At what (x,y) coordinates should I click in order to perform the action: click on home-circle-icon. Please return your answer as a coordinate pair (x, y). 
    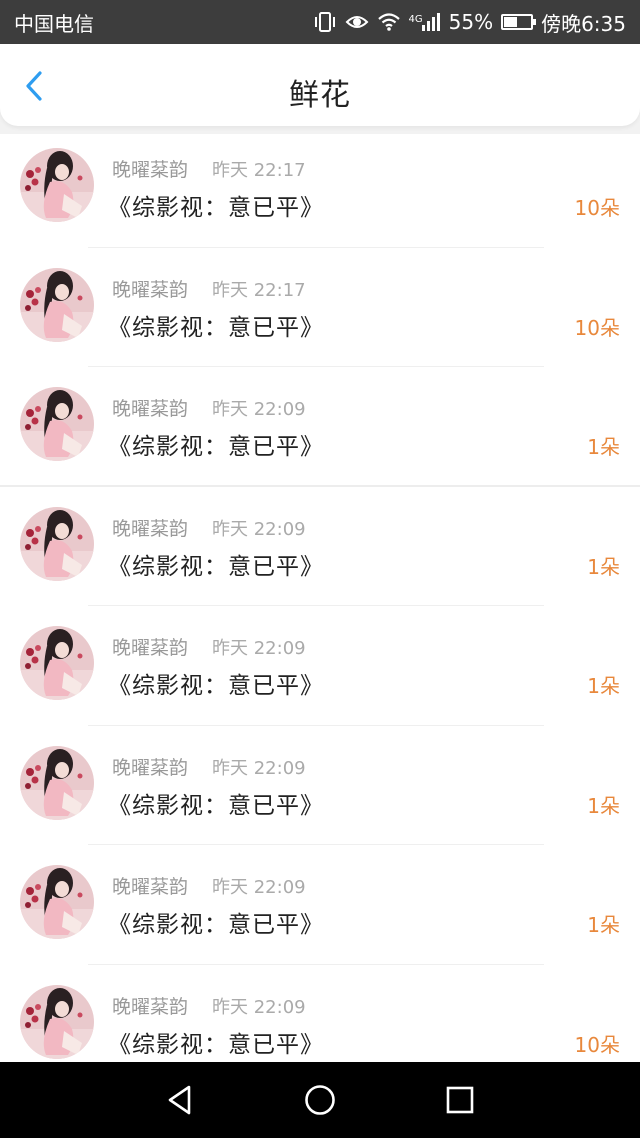
    Looking at the image, I should click on (320, 1100).